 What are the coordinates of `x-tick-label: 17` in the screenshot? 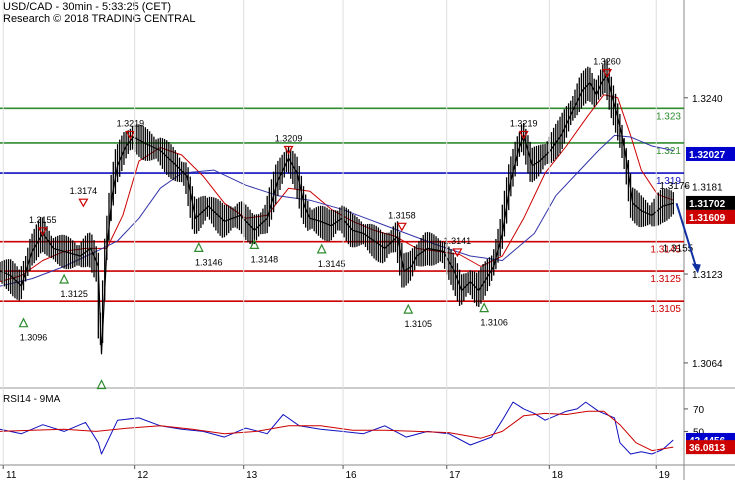 It's located at (455, 475).